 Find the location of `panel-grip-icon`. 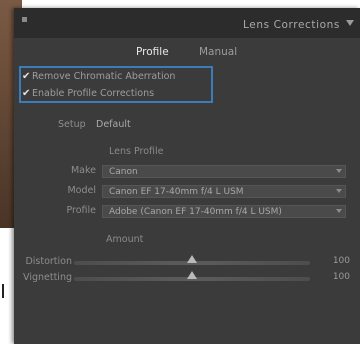

panel-grip-icon is located at coordinates (24, 19).